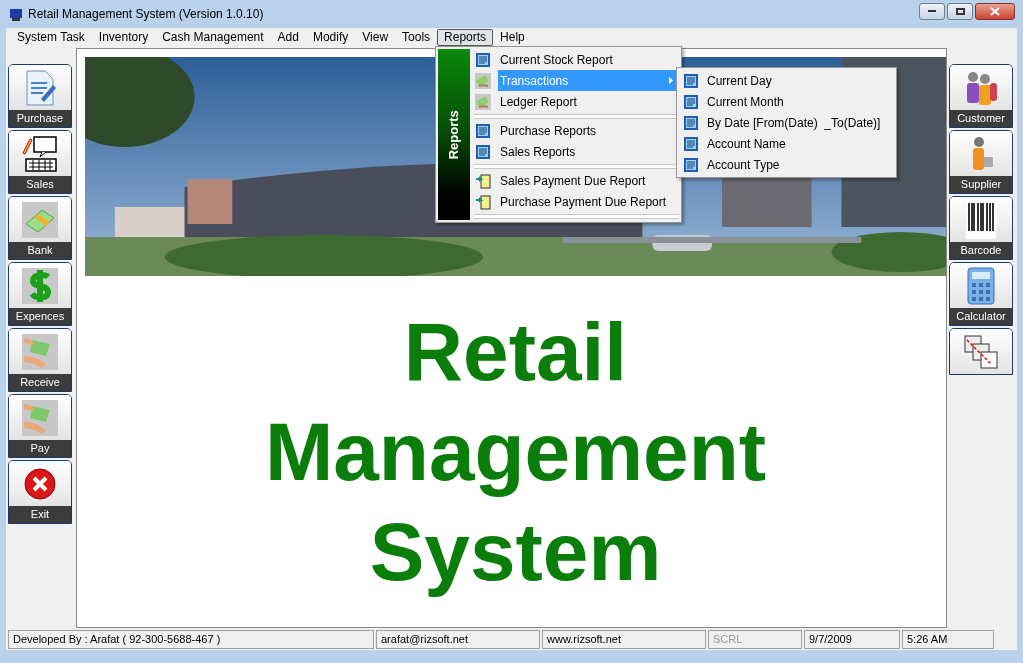 This screenshot has height=663, width=1023. I want to click on menu-option: Account Name, so click(786, 143).